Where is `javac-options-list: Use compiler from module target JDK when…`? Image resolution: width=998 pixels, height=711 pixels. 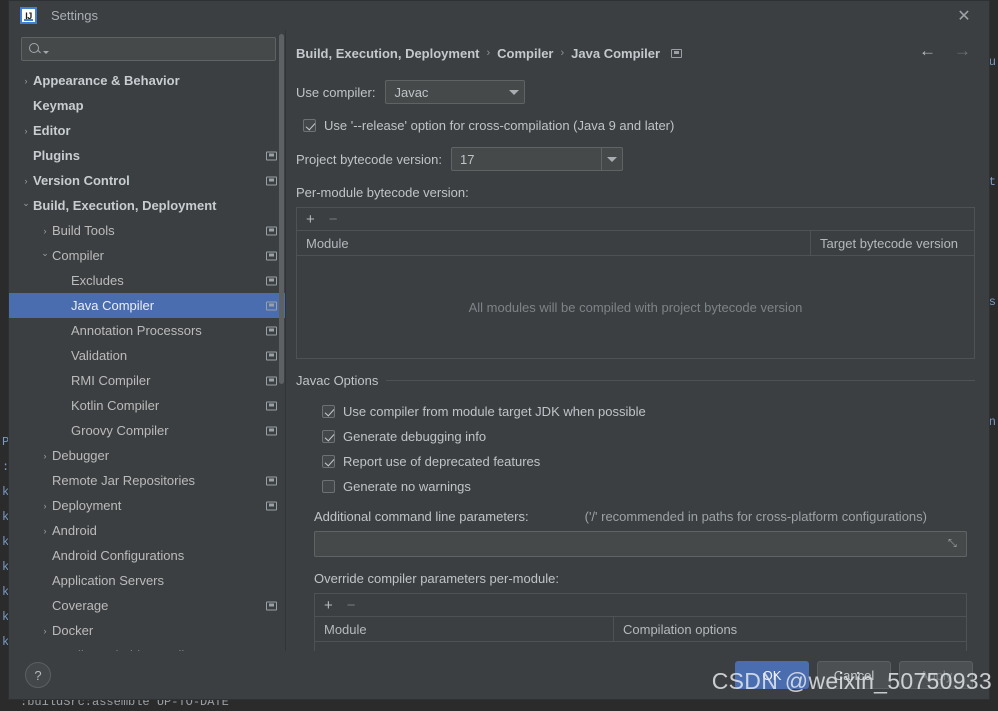
javac-options-list: Use compiler from module target JDK when… is located at coordinates (648, 449).